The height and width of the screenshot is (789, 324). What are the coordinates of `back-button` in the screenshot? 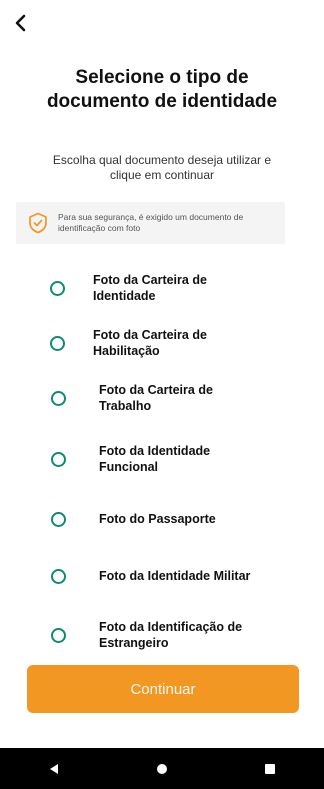 It's located at (21, 23).